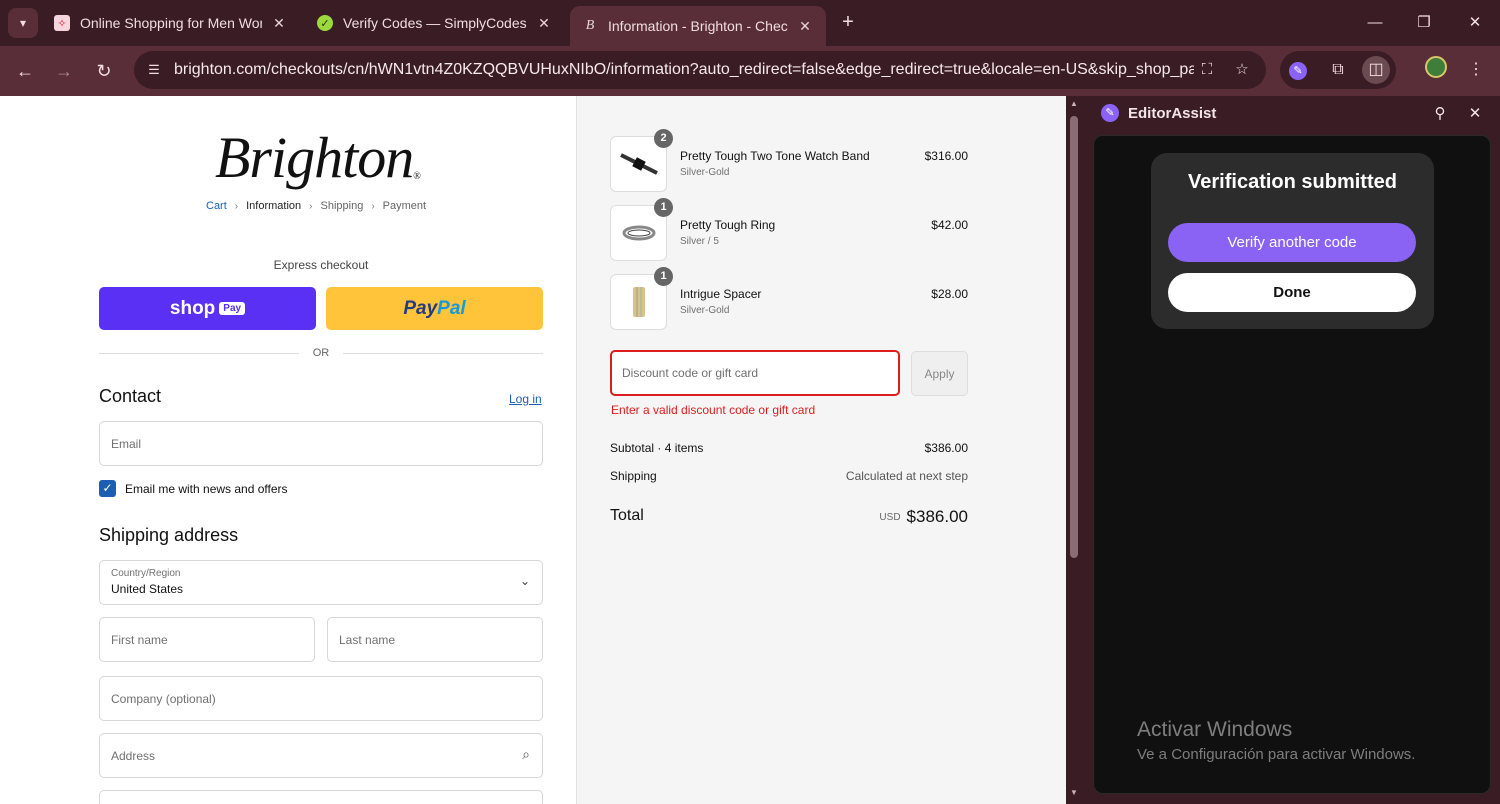 The height and width of the screenshot is (804, 1500). I want to click on scroll-up-arrow-icon: ▲, so click(1074, 103).